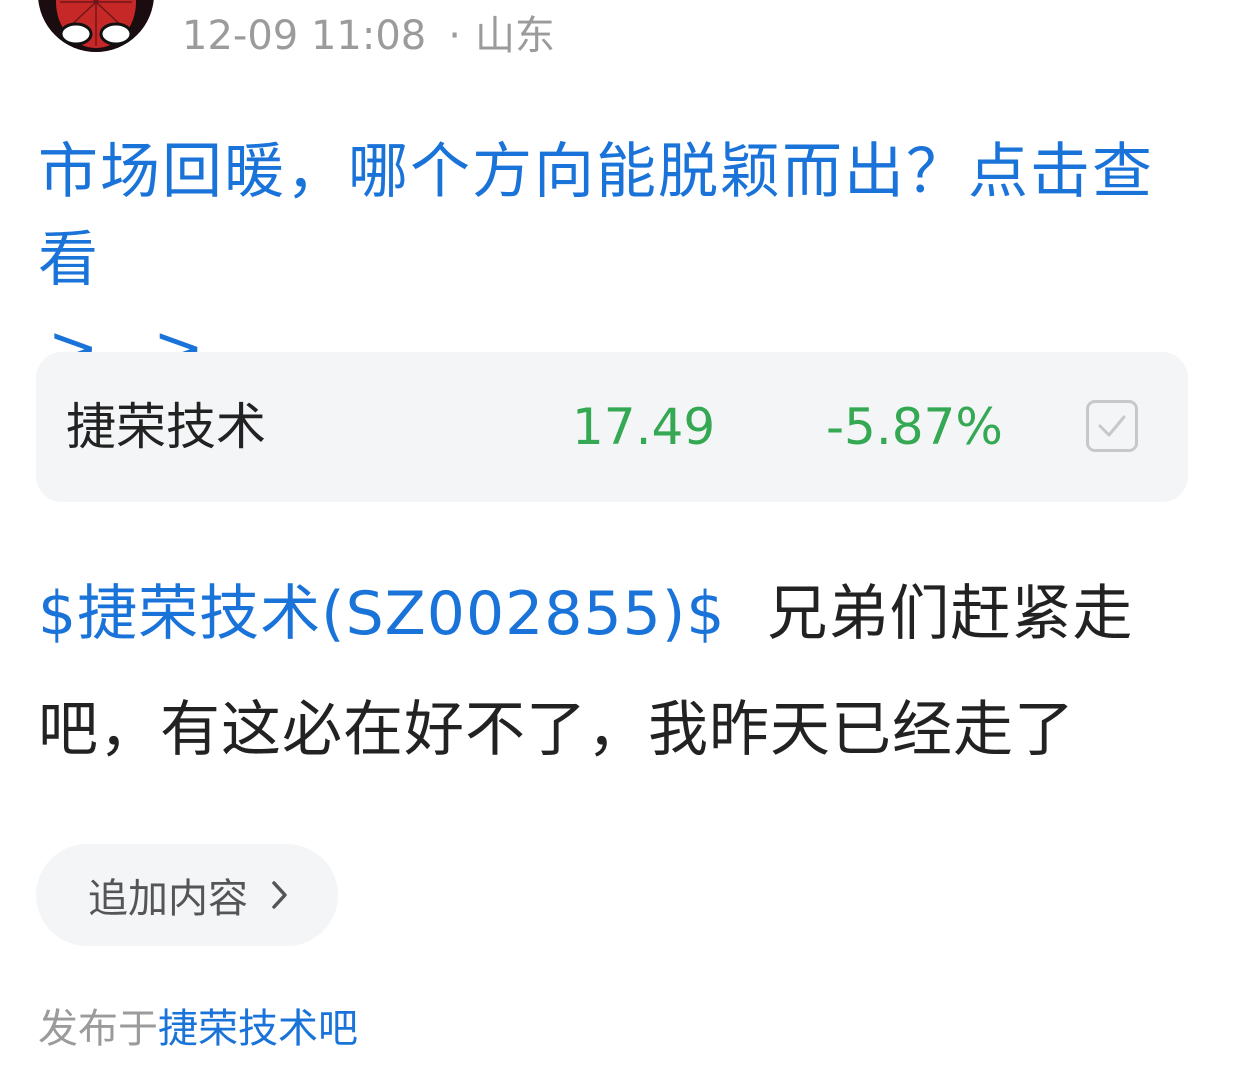 This screenshot has width=1240, height=1076. What do you see at coordinates (381, 614) in the screenshot?
I see `stock-tag-link: $捷荣技术(SZ002855)$` at bounding box center [381, 614].